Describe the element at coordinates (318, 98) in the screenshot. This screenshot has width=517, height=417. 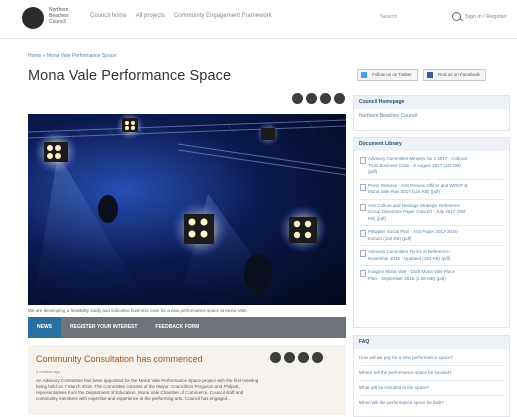
I see `share-icons` at that location.